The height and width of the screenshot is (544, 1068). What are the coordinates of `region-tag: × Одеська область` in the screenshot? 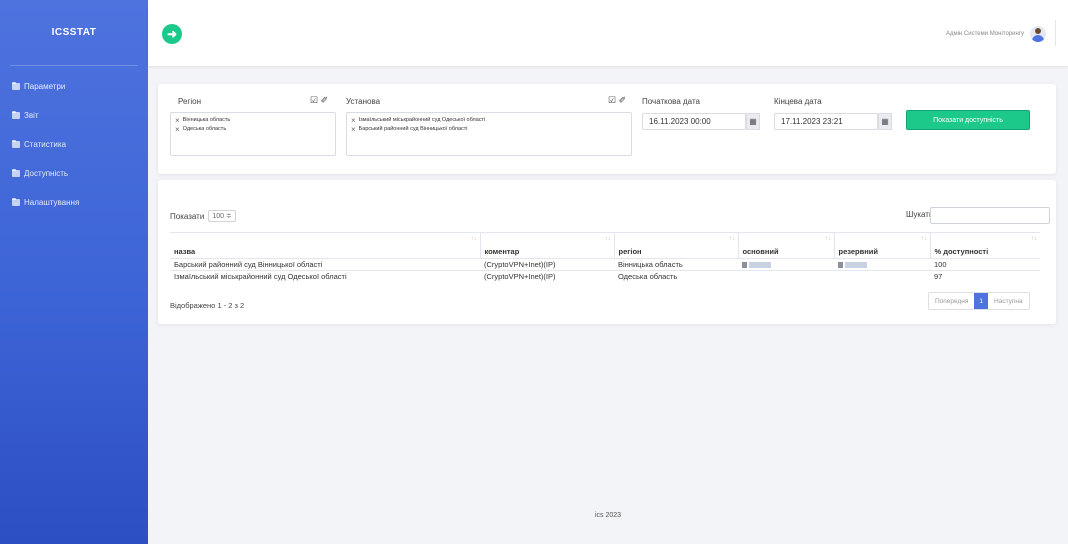 It's located at (253, 129).